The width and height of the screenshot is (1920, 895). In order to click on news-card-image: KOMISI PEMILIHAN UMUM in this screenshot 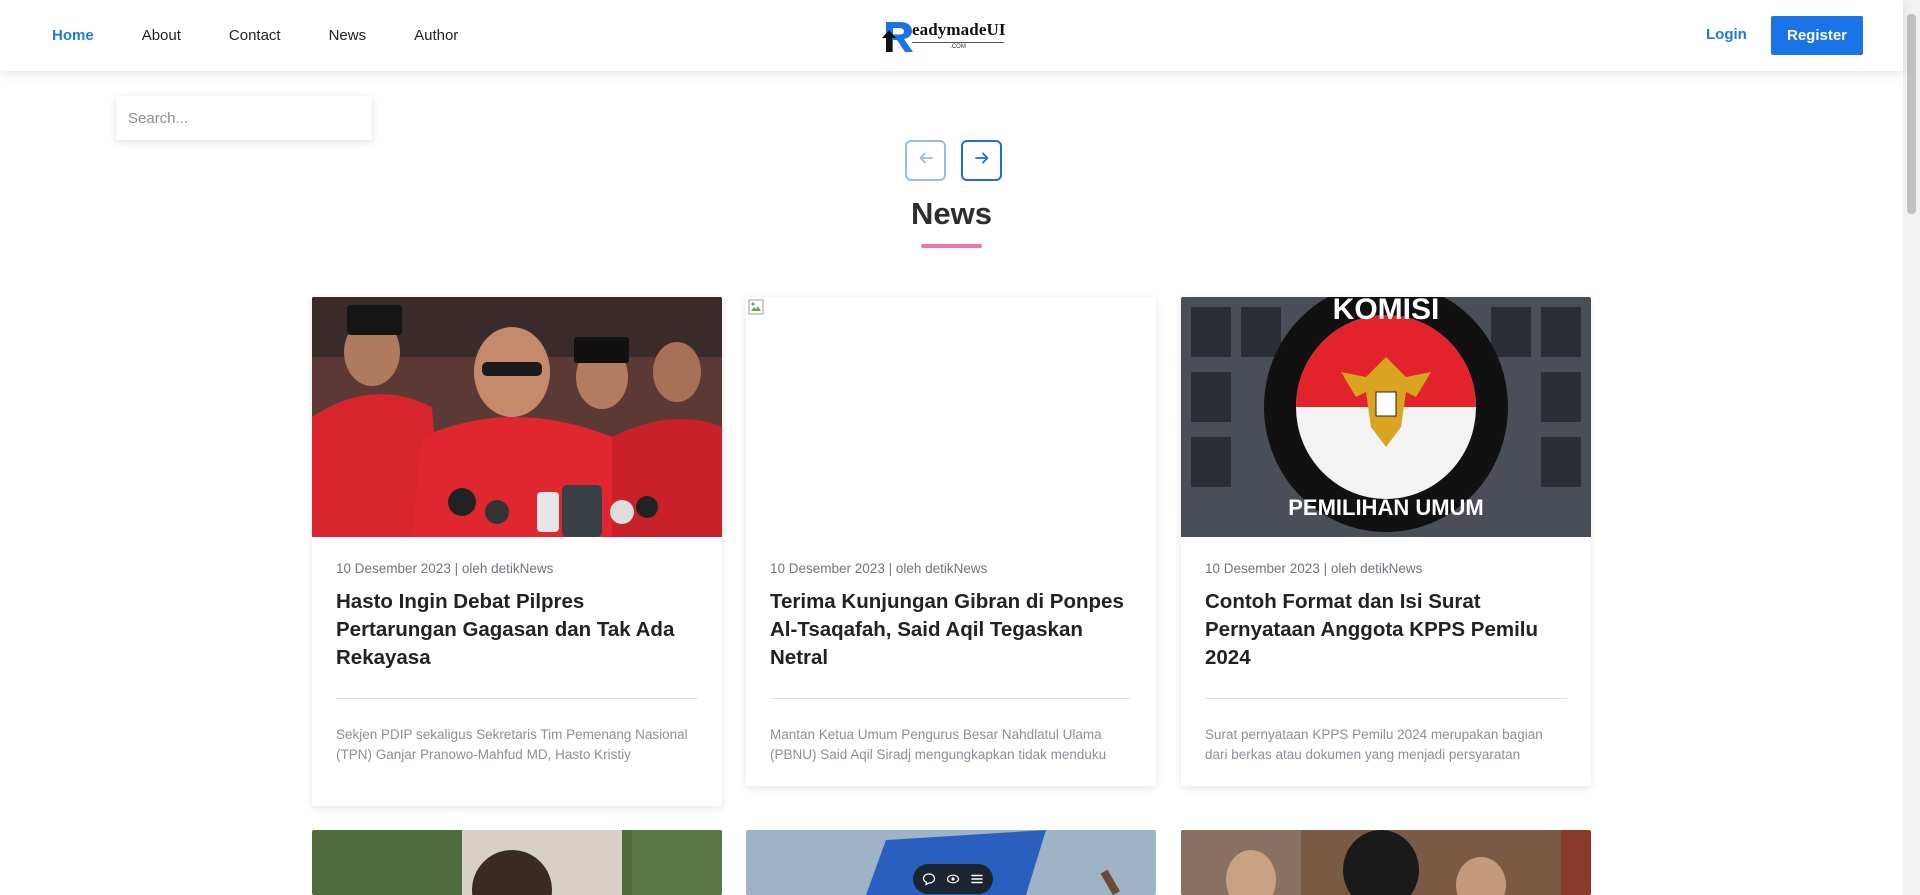, I will do `click(1386, 417)`.